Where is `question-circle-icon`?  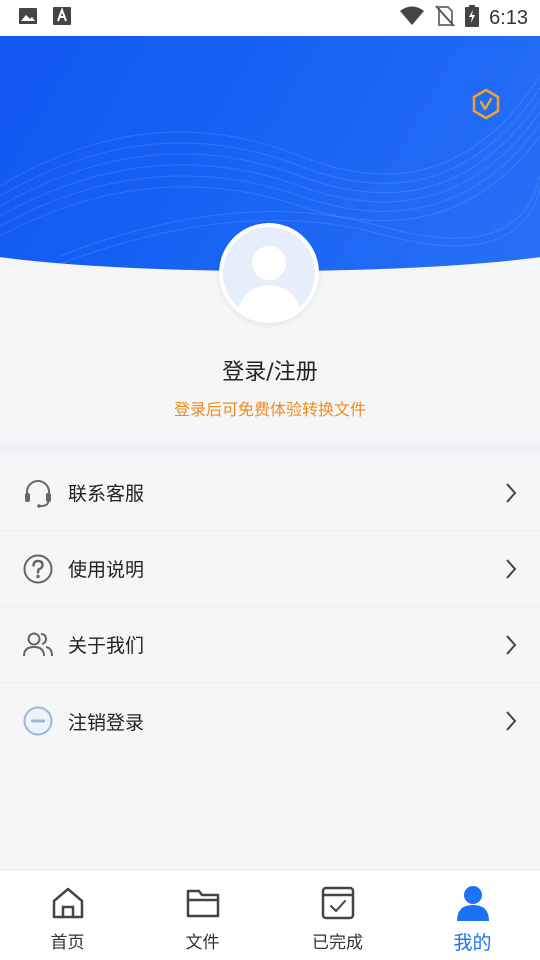
question-circle-icon is located at coordinates (38, 569).